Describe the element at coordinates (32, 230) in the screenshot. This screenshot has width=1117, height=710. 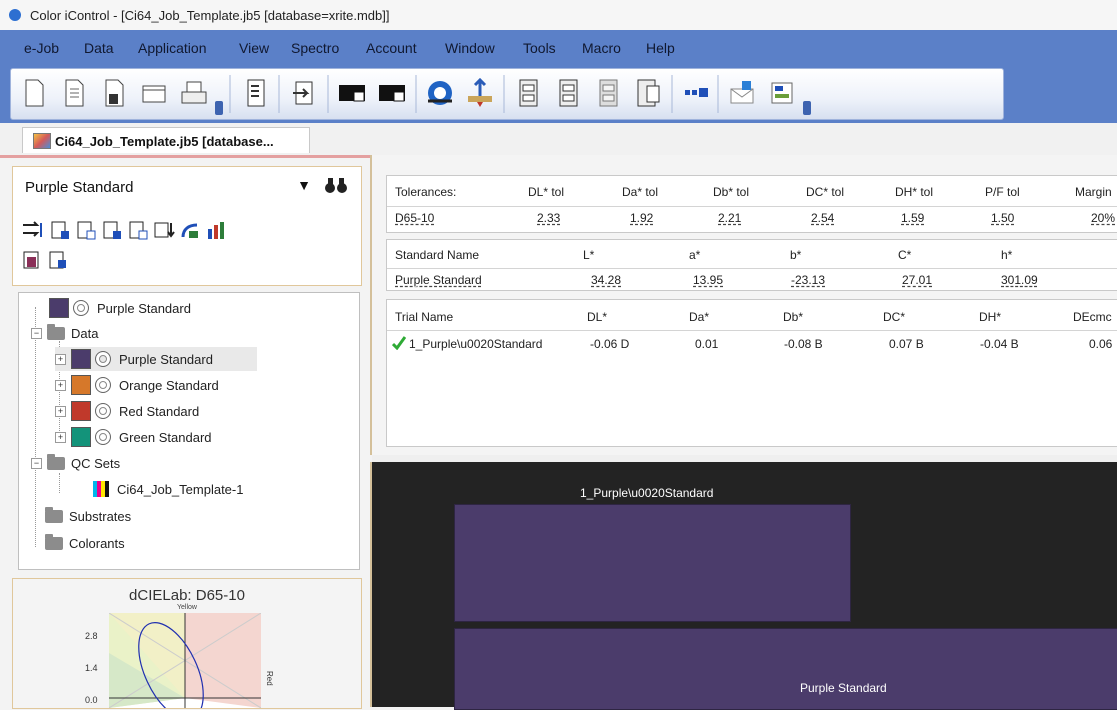
I see `move-arrow-icon` at that location.